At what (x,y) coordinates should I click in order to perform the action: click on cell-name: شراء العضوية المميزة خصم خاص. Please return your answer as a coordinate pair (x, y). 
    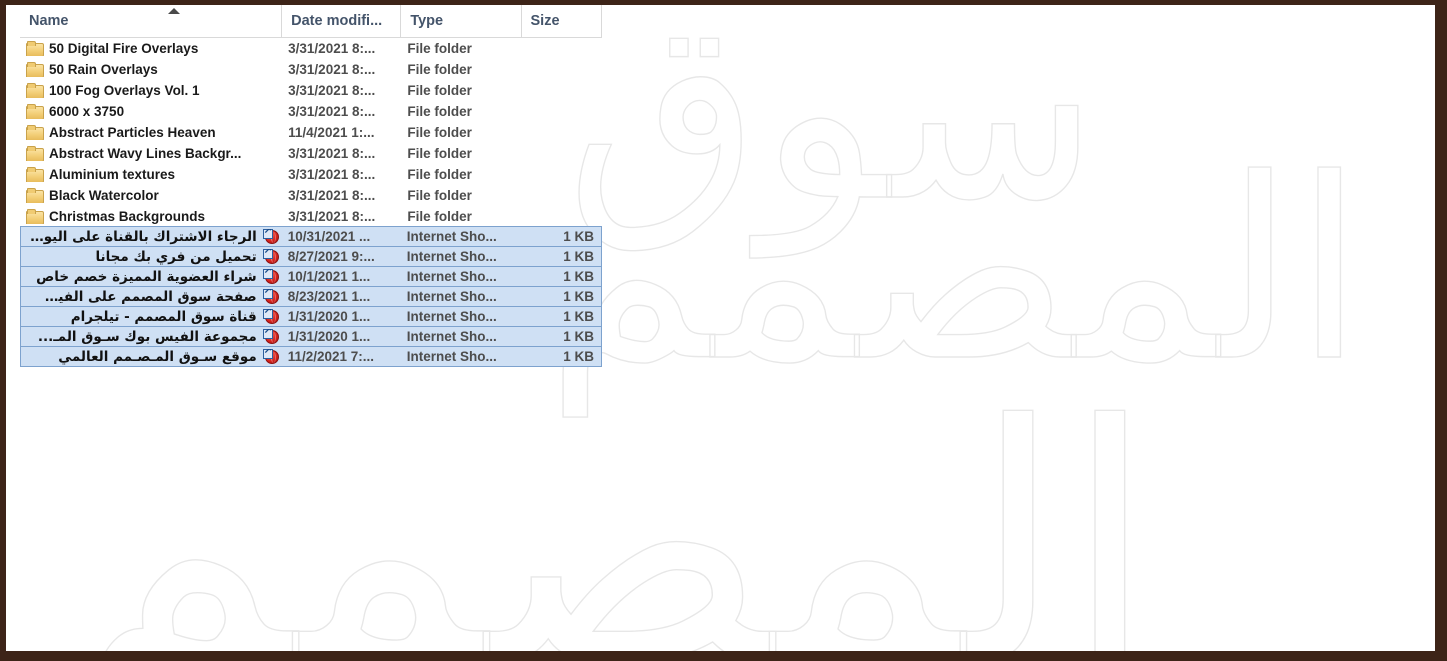
    Looking at the image, I should click on (151, 276).